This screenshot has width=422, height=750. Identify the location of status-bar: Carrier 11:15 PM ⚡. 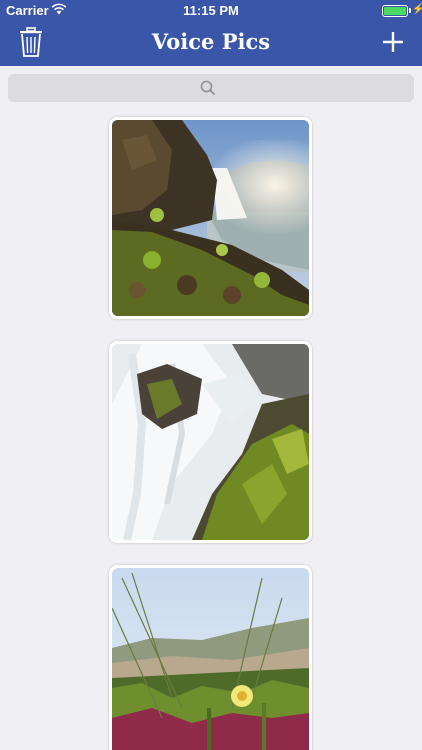
(211, 11).